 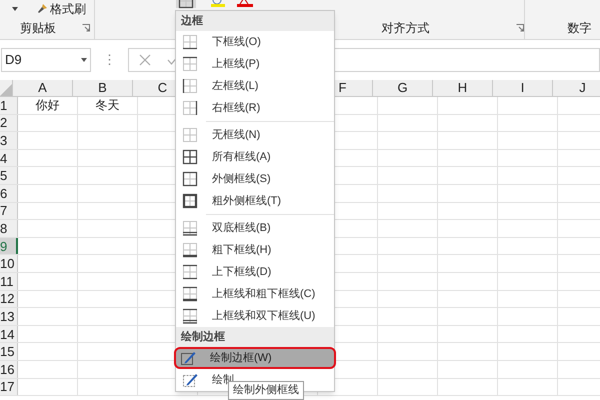 What do you see at coordinates (255, 64) in the screenshot?
I see `menu-item: 上框线(P)` at bounding box center [255, 64].